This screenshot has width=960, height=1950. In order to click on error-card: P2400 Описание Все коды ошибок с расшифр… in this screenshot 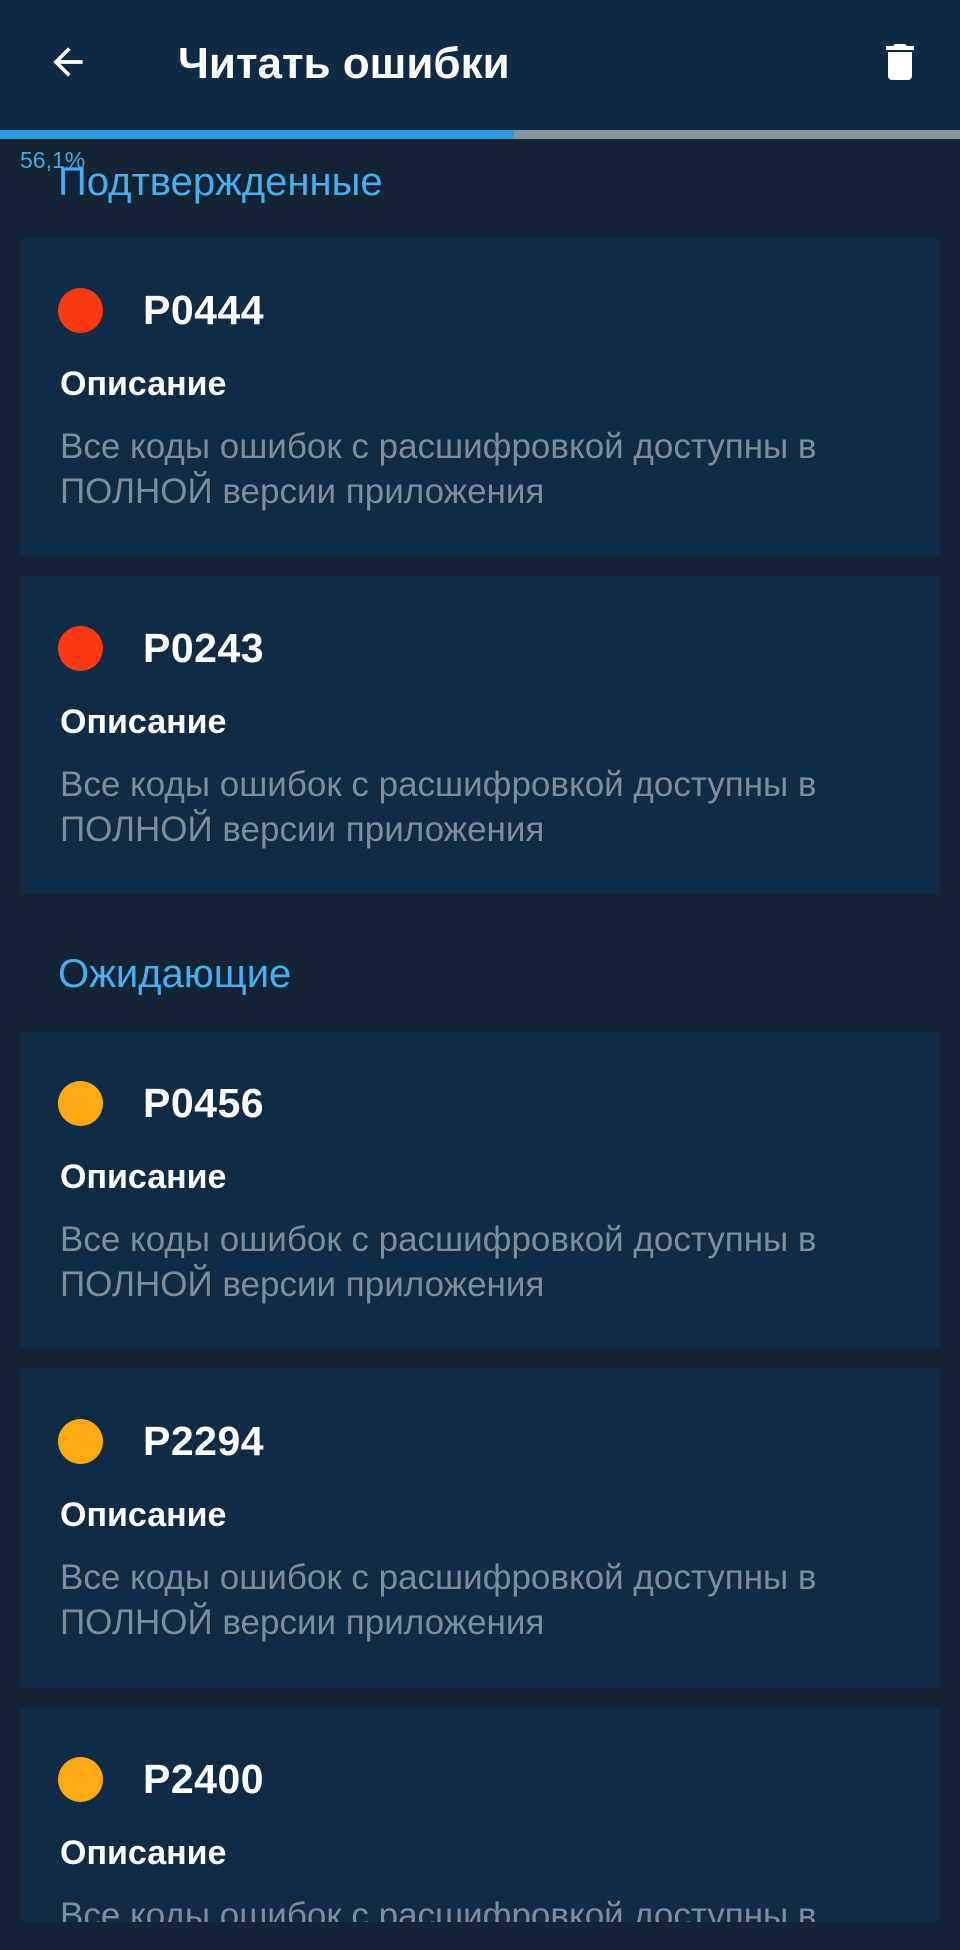, I will do `click(480, 1828)`.